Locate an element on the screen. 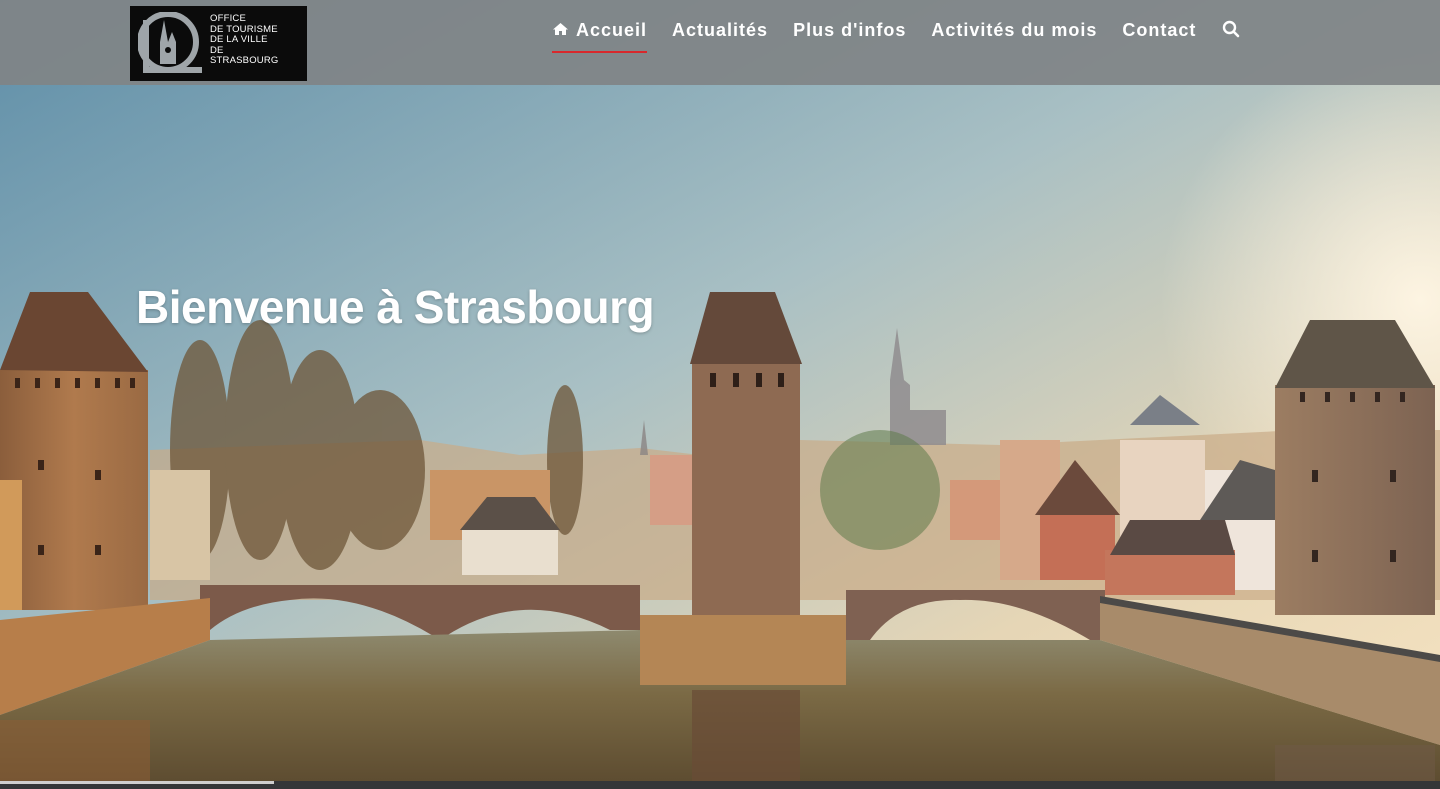  nav-item-activites-du-mois: Activités du mois is located at coordinates (1014, 36).